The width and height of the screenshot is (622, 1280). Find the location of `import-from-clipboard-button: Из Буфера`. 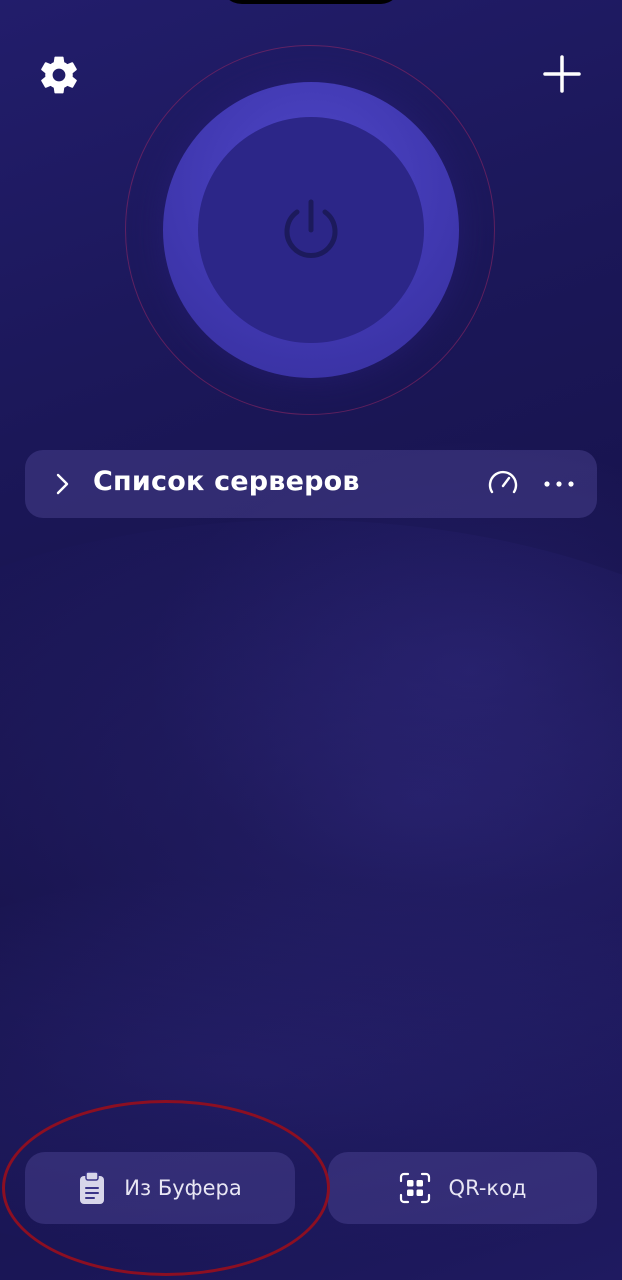

import-from-clipboard-button: Из Буфера is located at coordinates (160, 1188).